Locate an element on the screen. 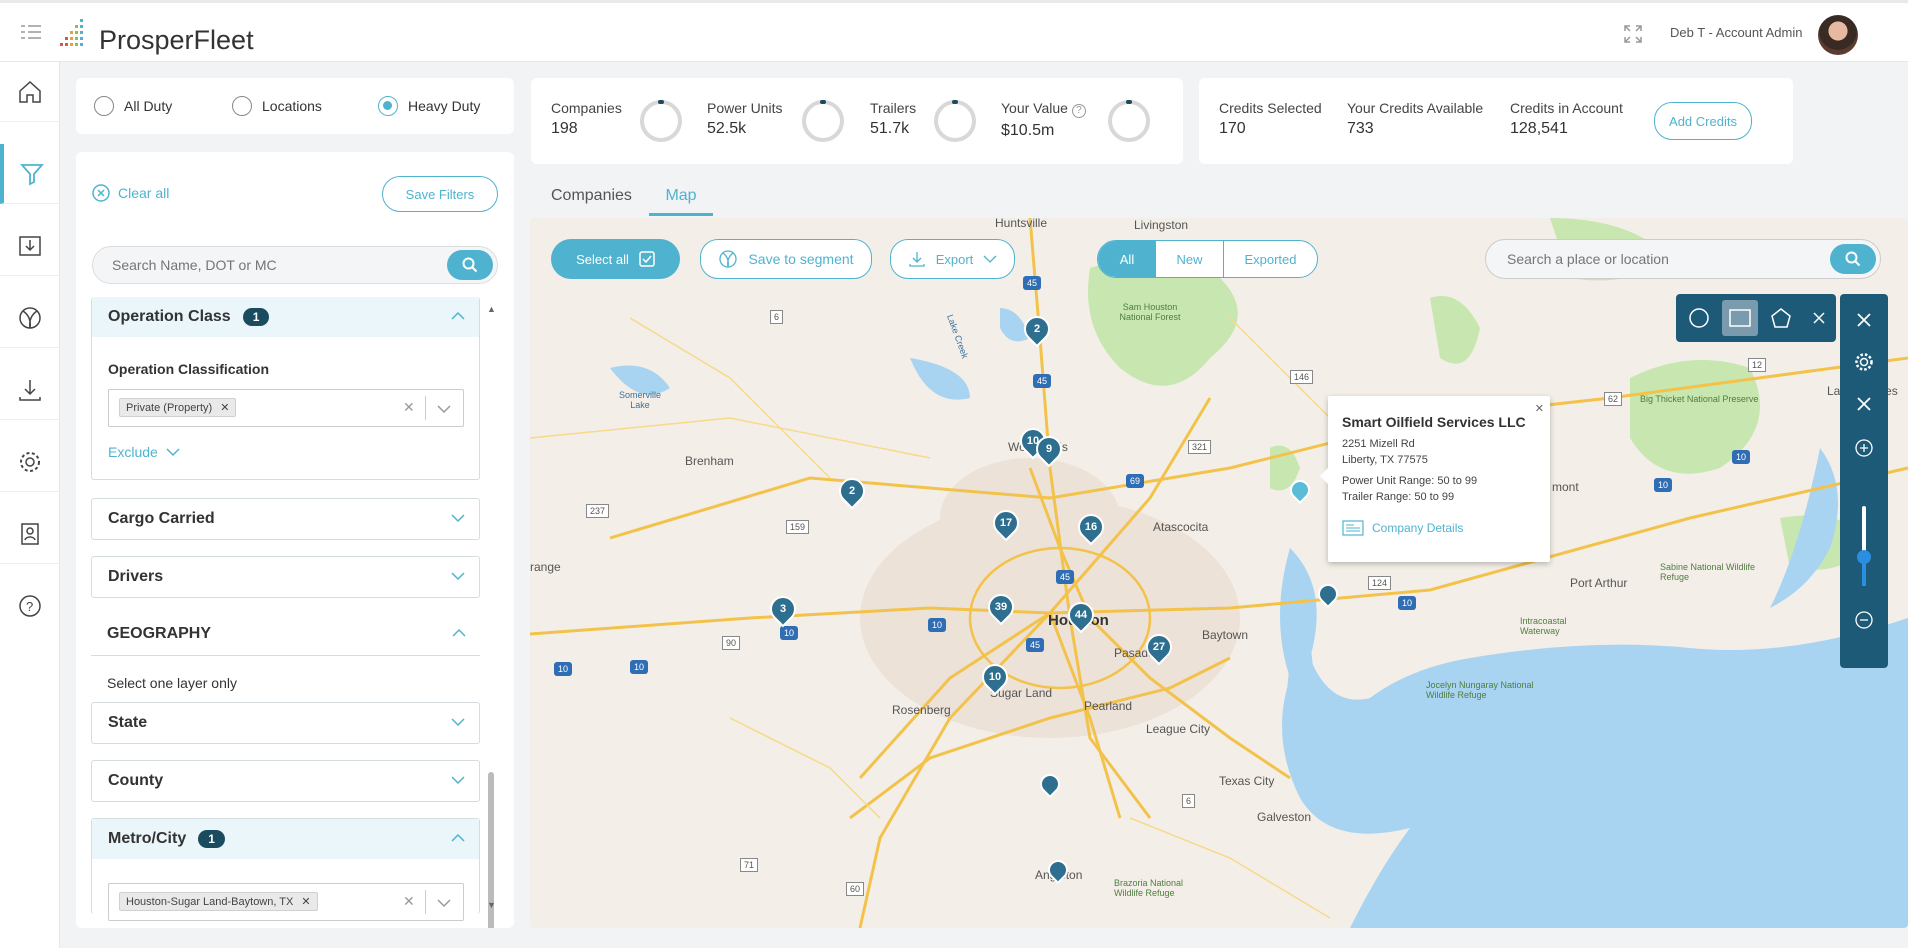 Image resolution: width=1908 pixels, height=948 pixels. save-filters-button: Save Filters is located at coordinates (440, 194).